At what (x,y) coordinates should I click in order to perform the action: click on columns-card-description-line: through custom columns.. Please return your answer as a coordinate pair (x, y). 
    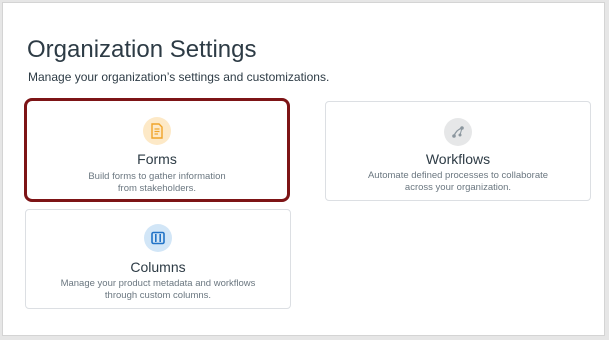
    Looking at the image, I should click on (158, 295).